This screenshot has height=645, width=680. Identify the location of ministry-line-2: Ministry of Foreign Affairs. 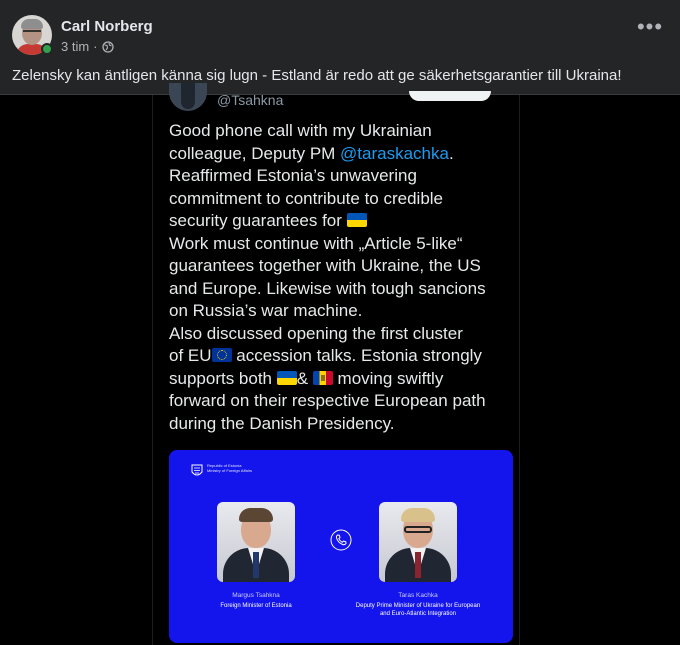
(230, 470).